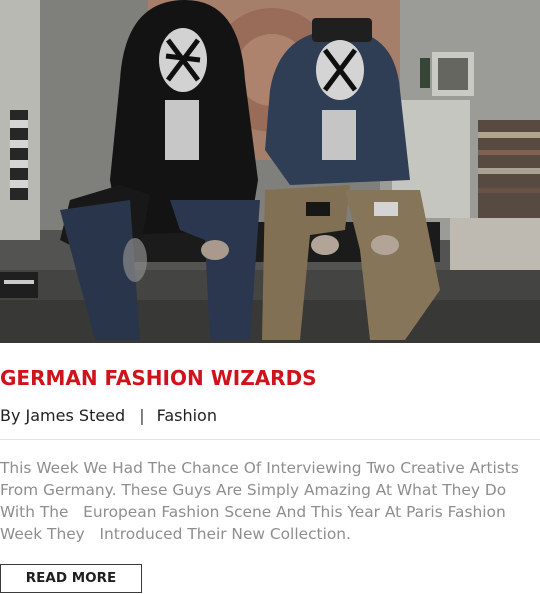 Image resolution: width=540 pixels, height=594 pixels. I want to click on post-title: GERMAN FASHION WIZARDS, so click(158, 378).